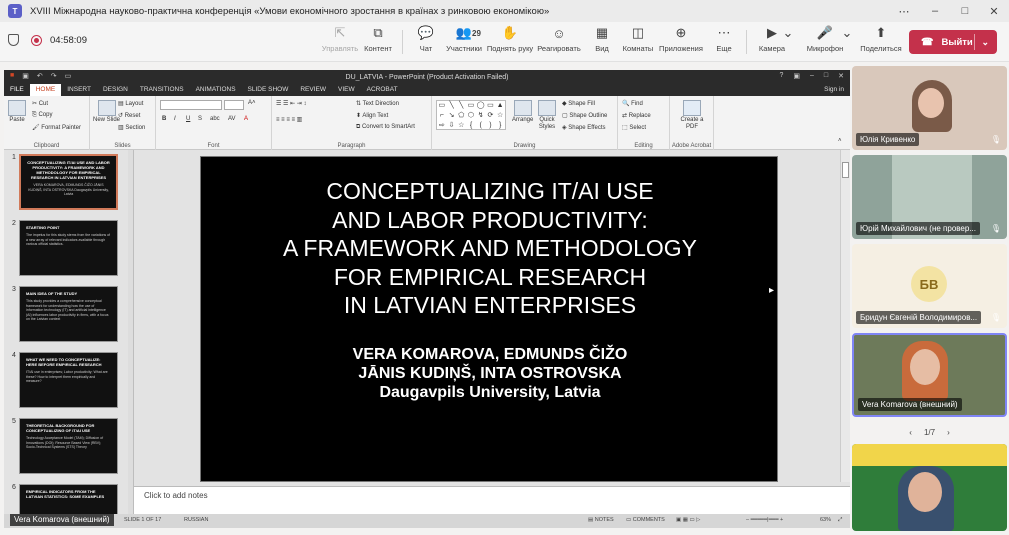 Image resolution: width=1009 pixels, height=535 pixels. Describe the element at coordinates (188, 119) in the screenshot. I see `underline-icon: U` at that location.